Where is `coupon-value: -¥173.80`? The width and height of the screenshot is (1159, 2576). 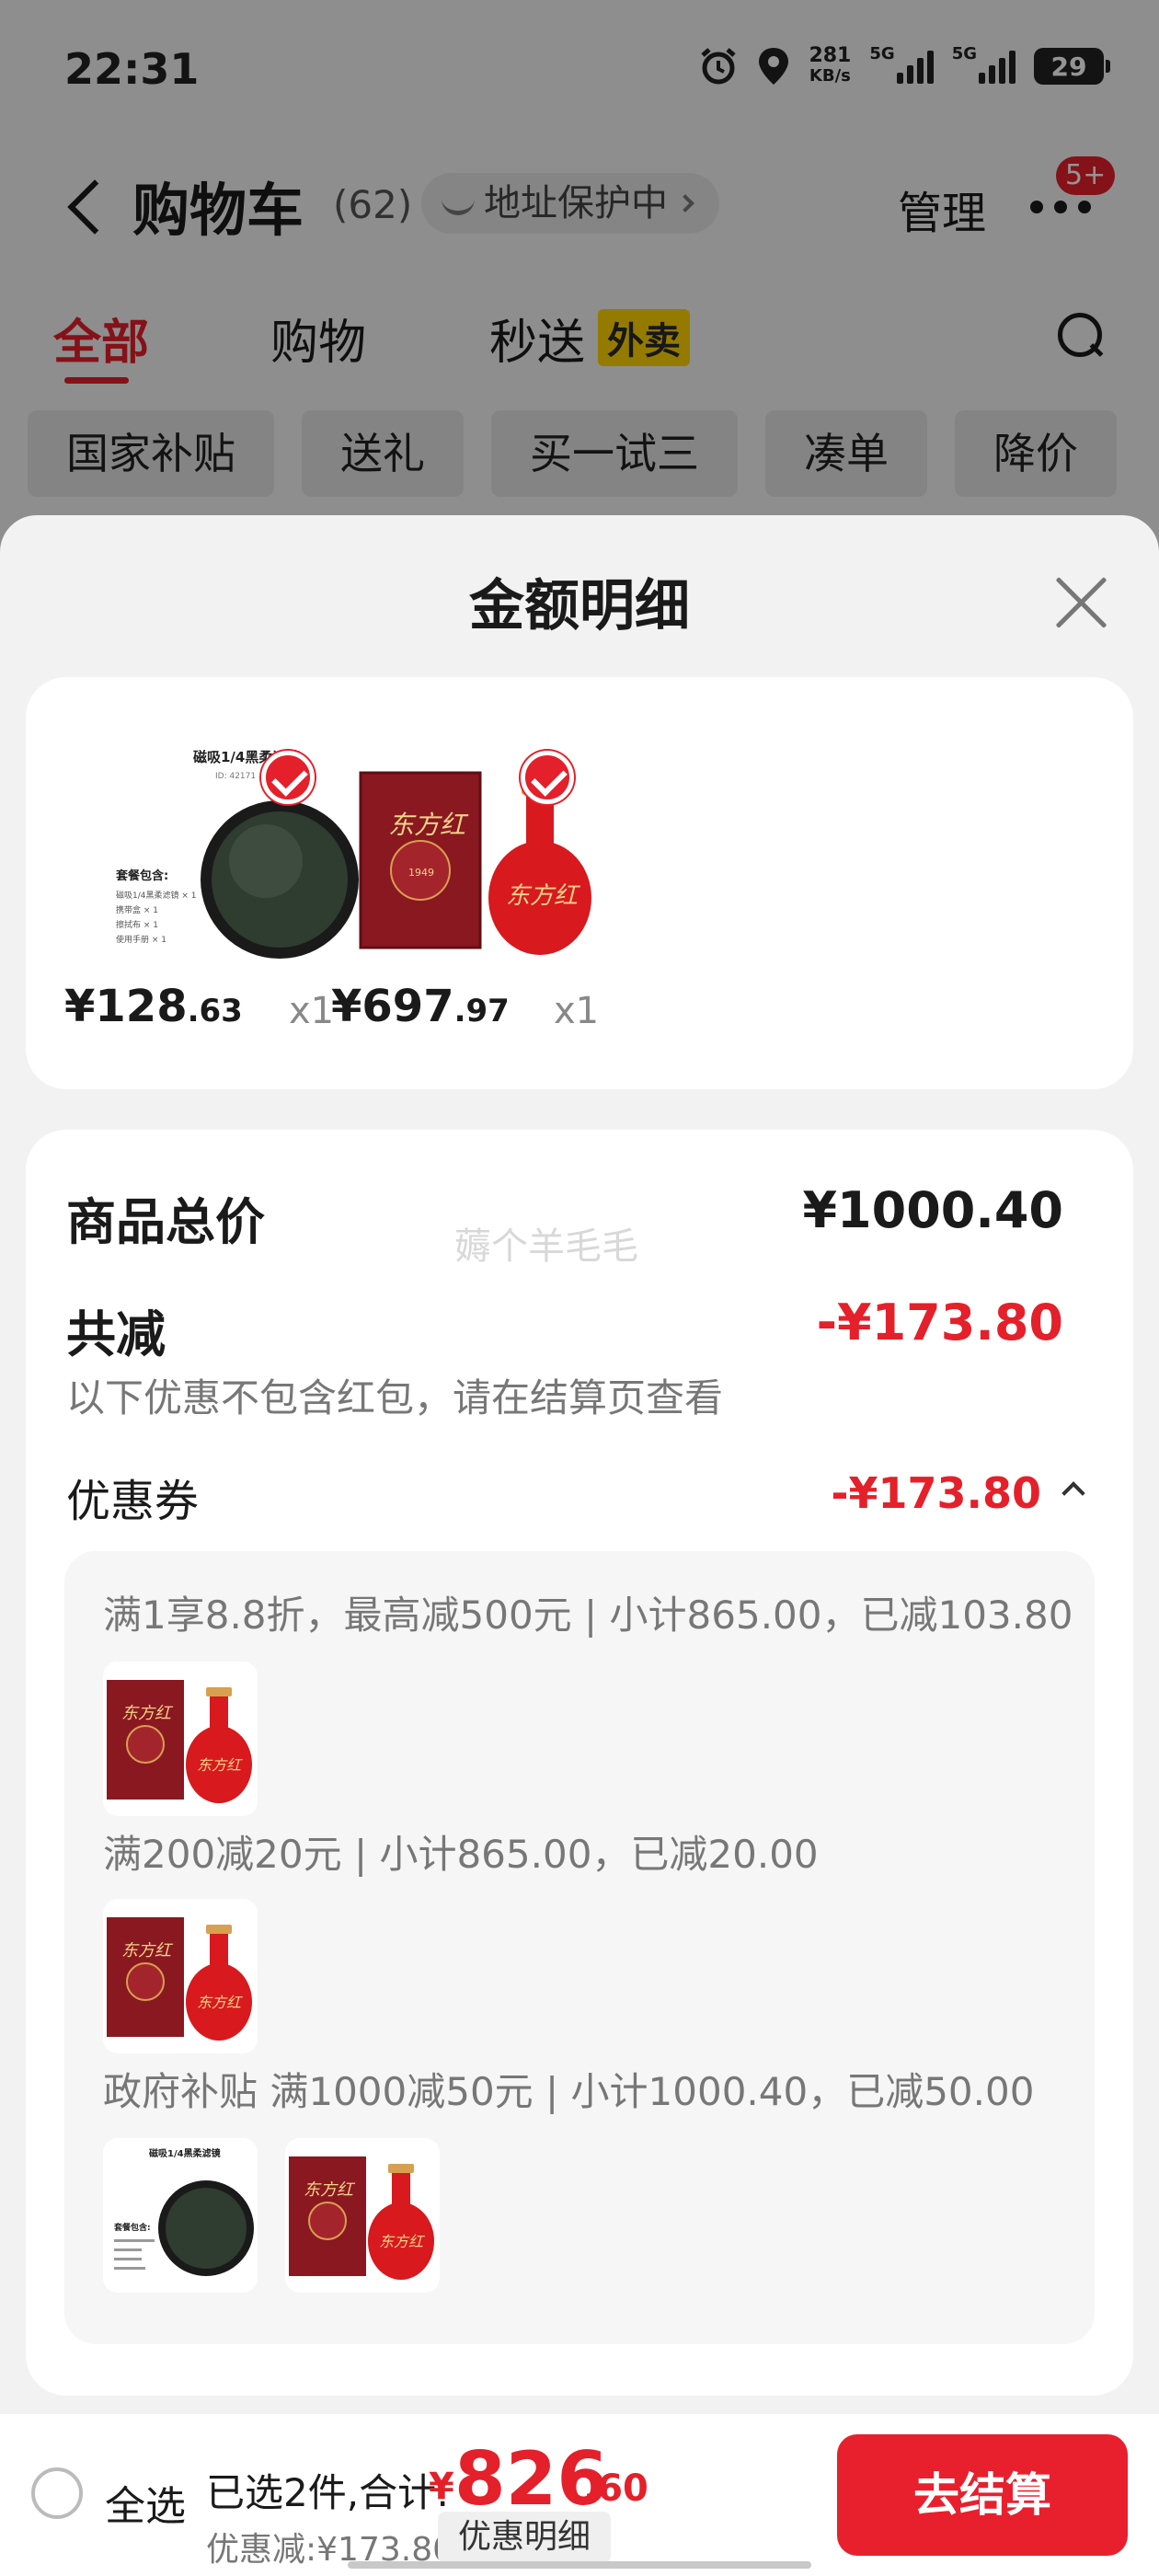
coupon-value: -¥173.80 is located at coordinates (936, 1493).